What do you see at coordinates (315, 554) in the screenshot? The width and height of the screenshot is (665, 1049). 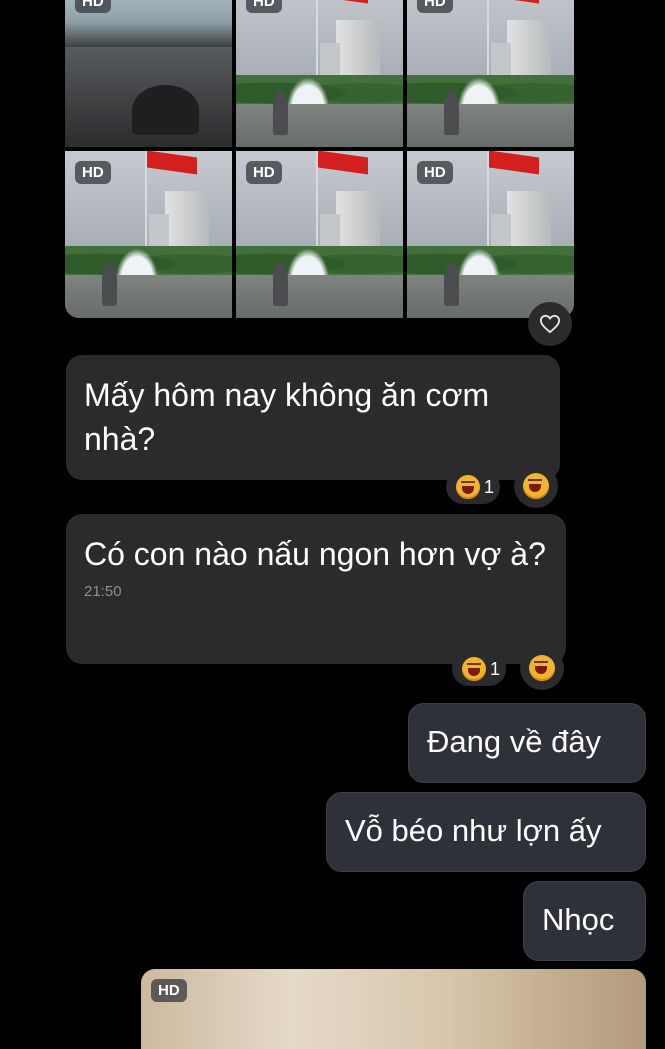 I see `message-text: Có con nào nấu ngon hơn vợ à?` at bounding box center [315, 554].